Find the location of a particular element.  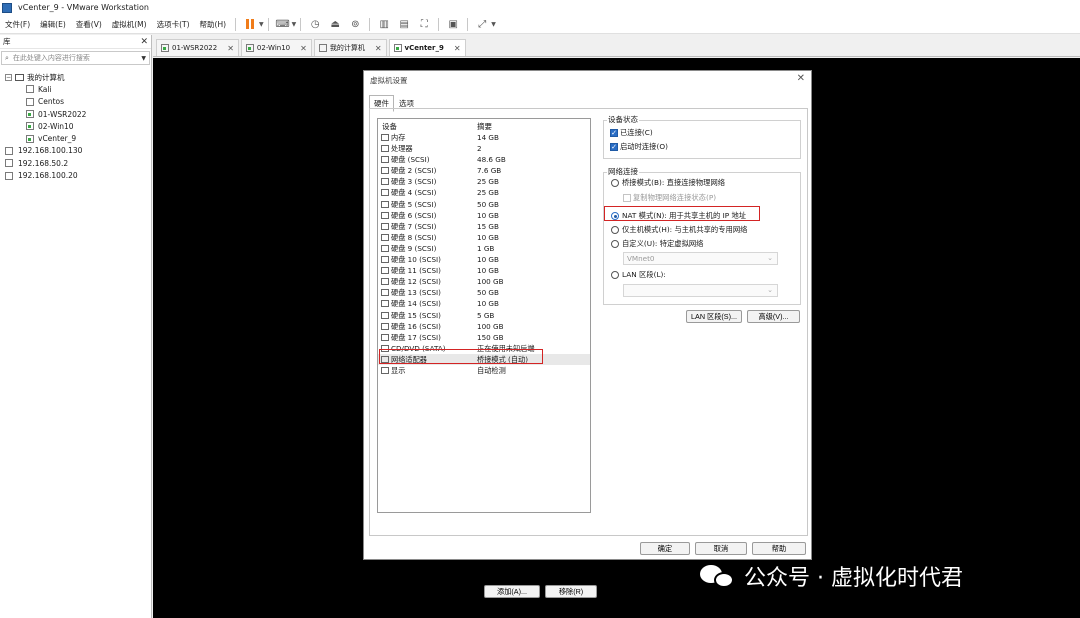

tree-item-host: 192.168.50.2 is located at coordinates (75, 163).